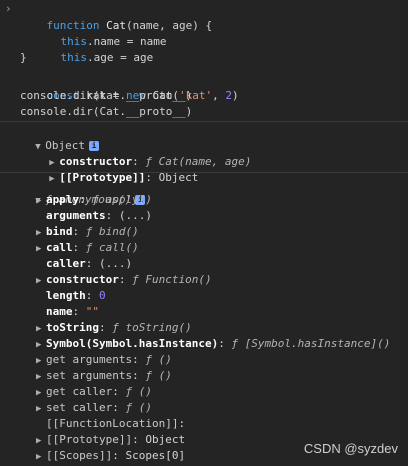 The width and height of the screenshot is (408, 466). What do you see at coordinates (94, 200) in the screenshot?
I see `property-row: ▶ apply: ƒ apply()` at bounding box center [94, 200].